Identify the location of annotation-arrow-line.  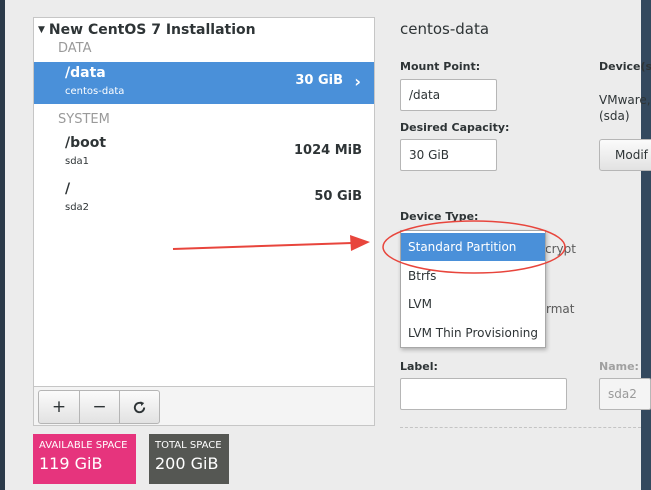
(262, 246).